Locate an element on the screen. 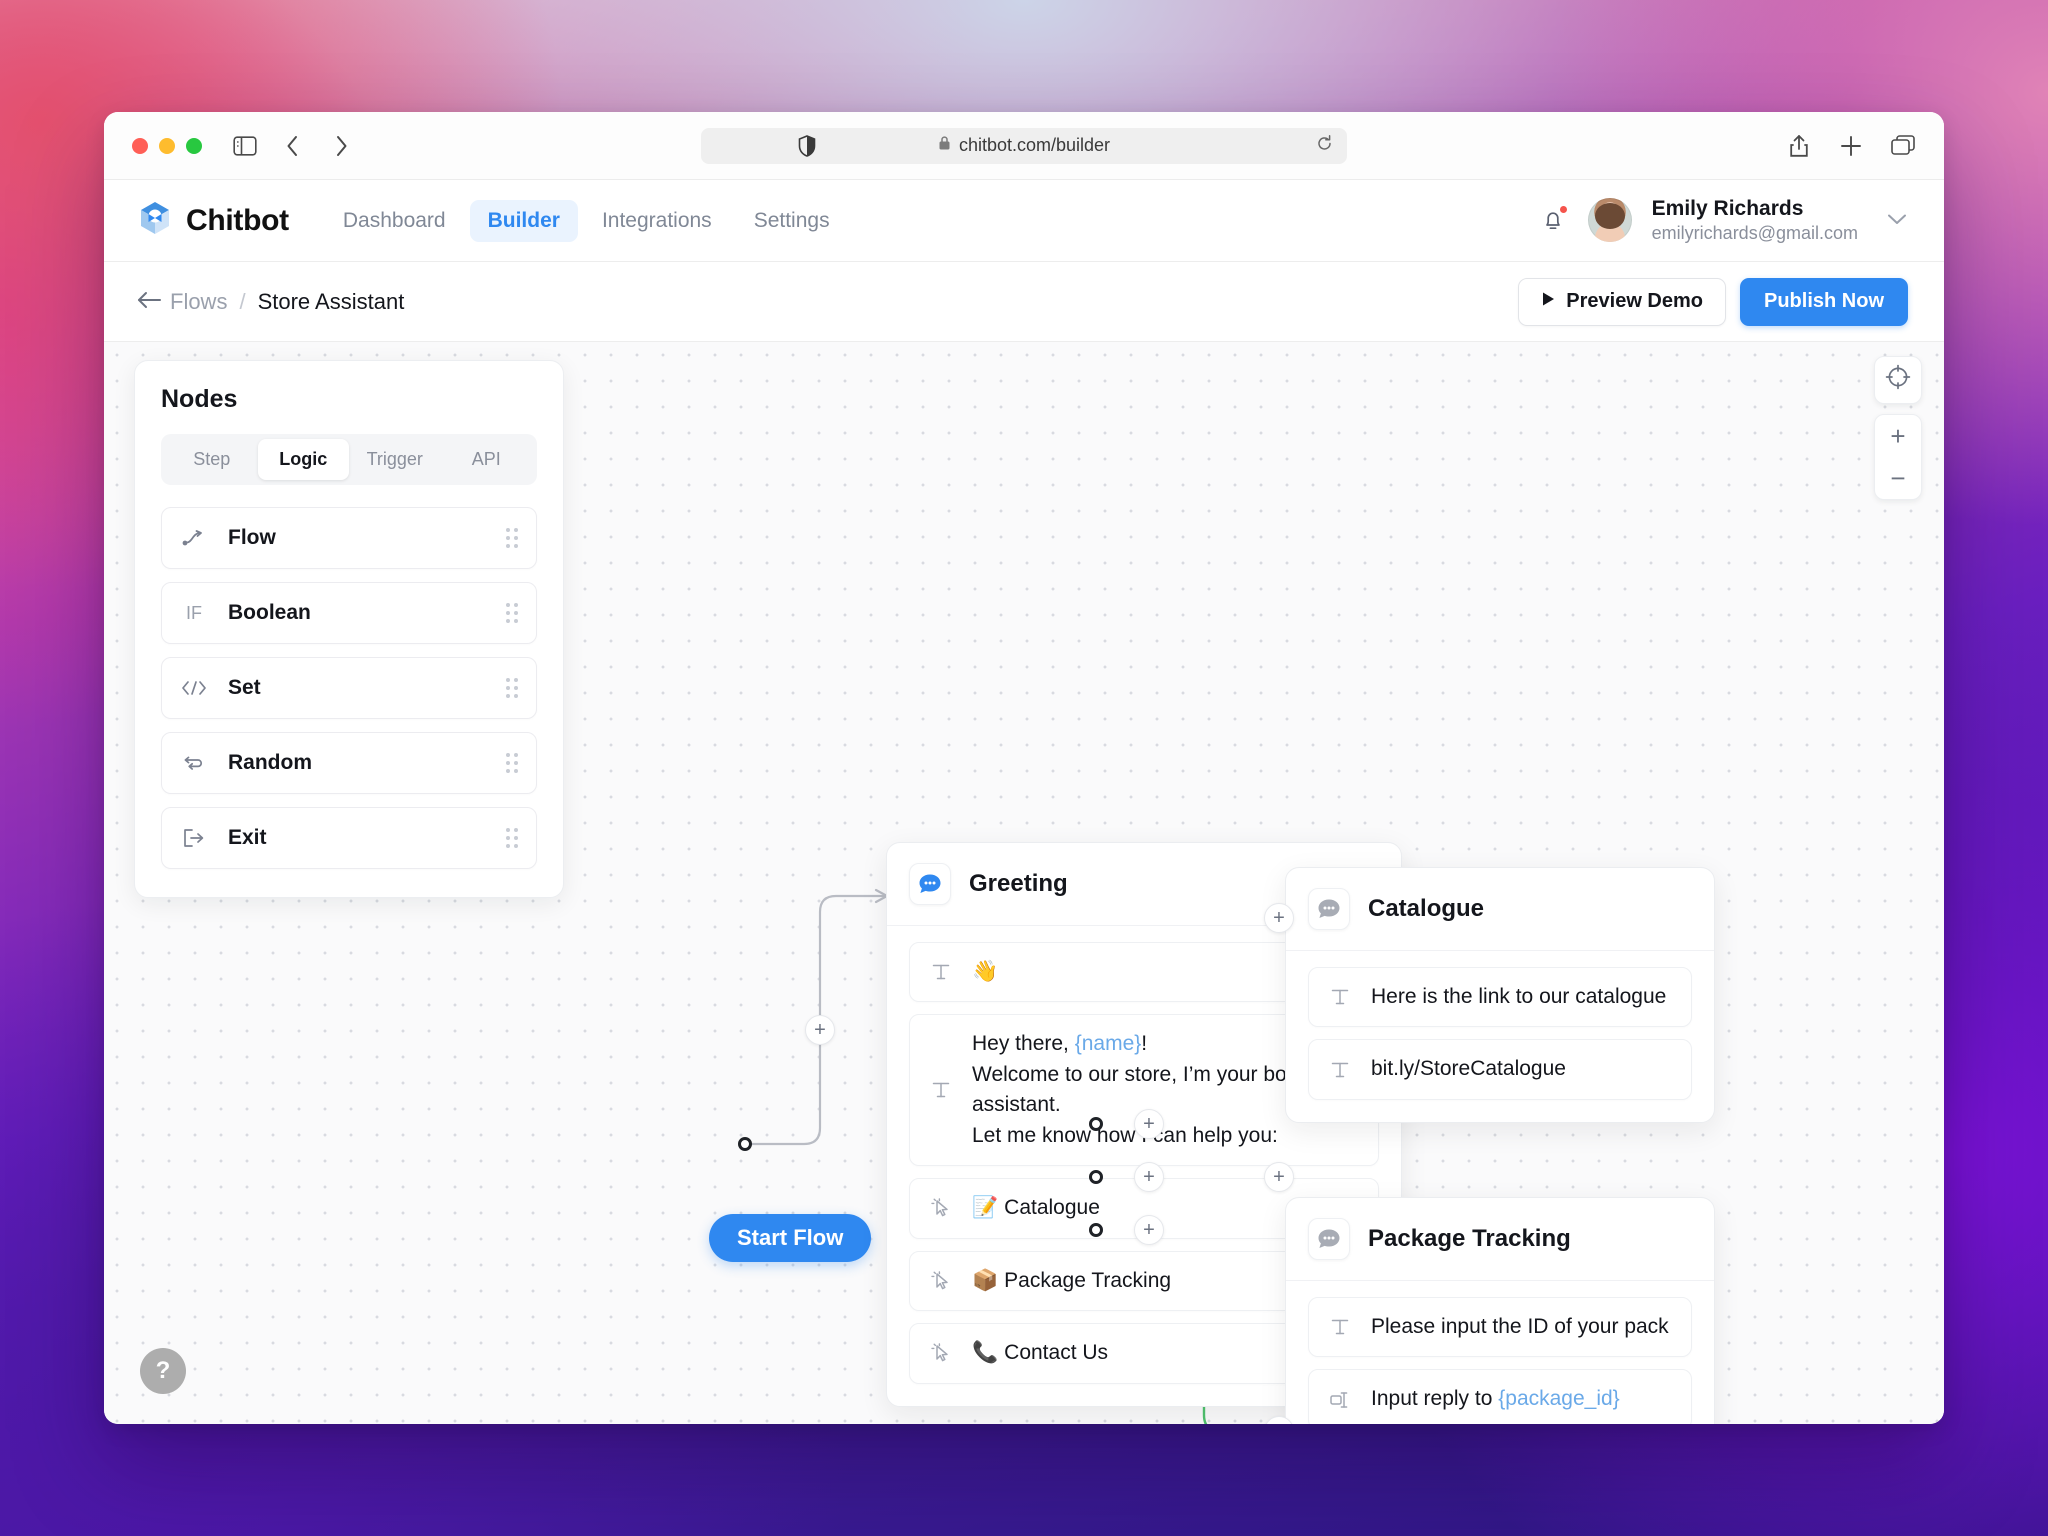 The image size is (2048, 1536). help-button: ? is located at coordinates (163, 1371).